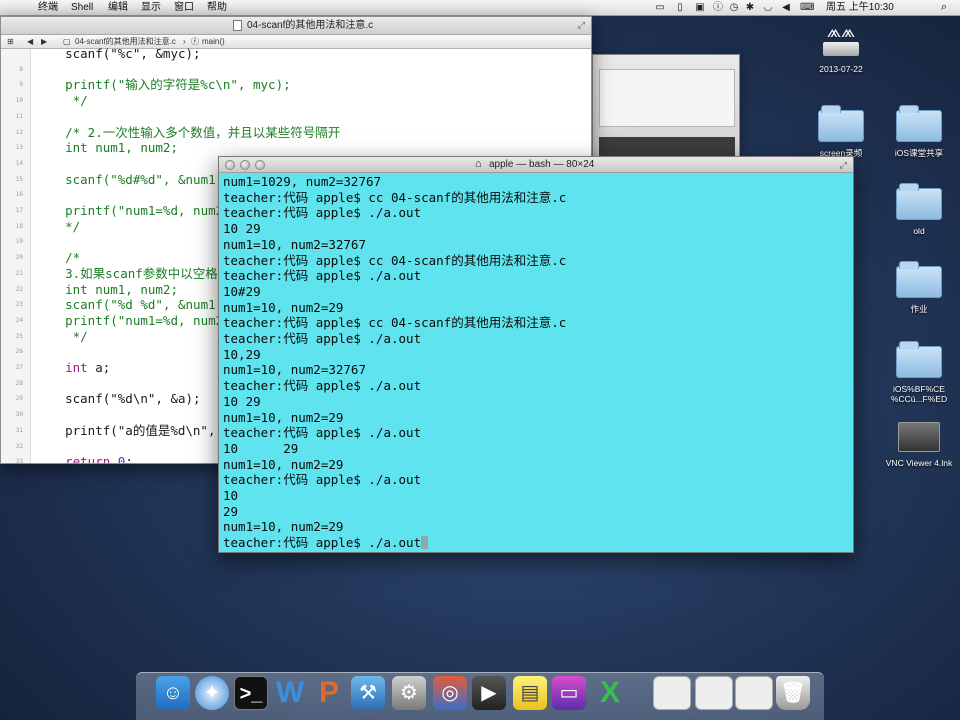  Describe the element at coordinates (260, 165) in the screenshot. I see `zoom-button` at that location.